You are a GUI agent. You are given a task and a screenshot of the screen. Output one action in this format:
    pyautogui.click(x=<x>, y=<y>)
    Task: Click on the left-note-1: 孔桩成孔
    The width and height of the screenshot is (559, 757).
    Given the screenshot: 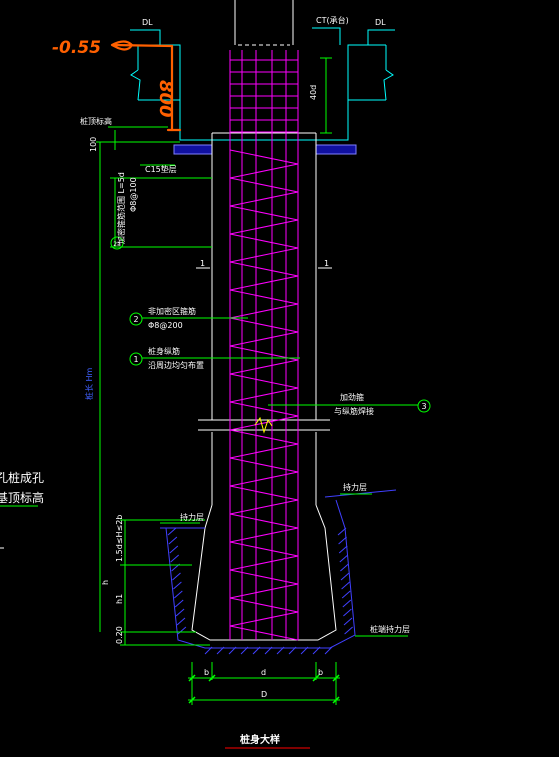 What is the action you would take?
    pyautogui.click(x=22, y=477)
    